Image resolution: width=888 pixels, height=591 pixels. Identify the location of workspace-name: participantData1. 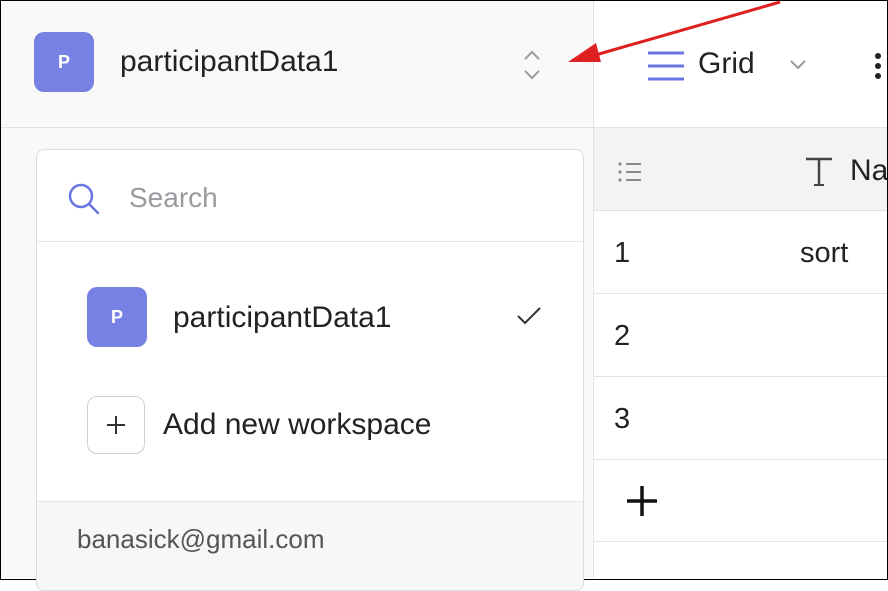
(229, 61).